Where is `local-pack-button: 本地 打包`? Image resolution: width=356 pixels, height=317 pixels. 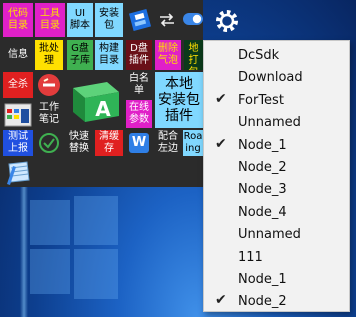 local-pack-button: 本地 打包 is located at coordinates (193, 55).